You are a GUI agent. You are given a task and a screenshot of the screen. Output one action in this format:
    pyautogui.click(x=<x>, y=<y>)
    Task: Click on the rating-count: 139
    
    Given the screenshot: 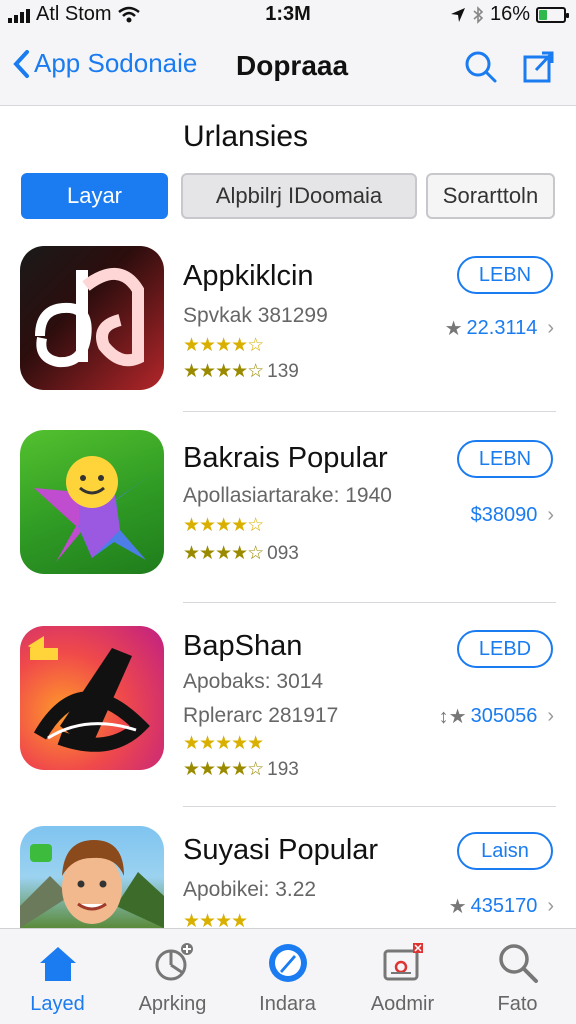 What is the action you would take?
    pyautogui.click(x=283, y=371)
    